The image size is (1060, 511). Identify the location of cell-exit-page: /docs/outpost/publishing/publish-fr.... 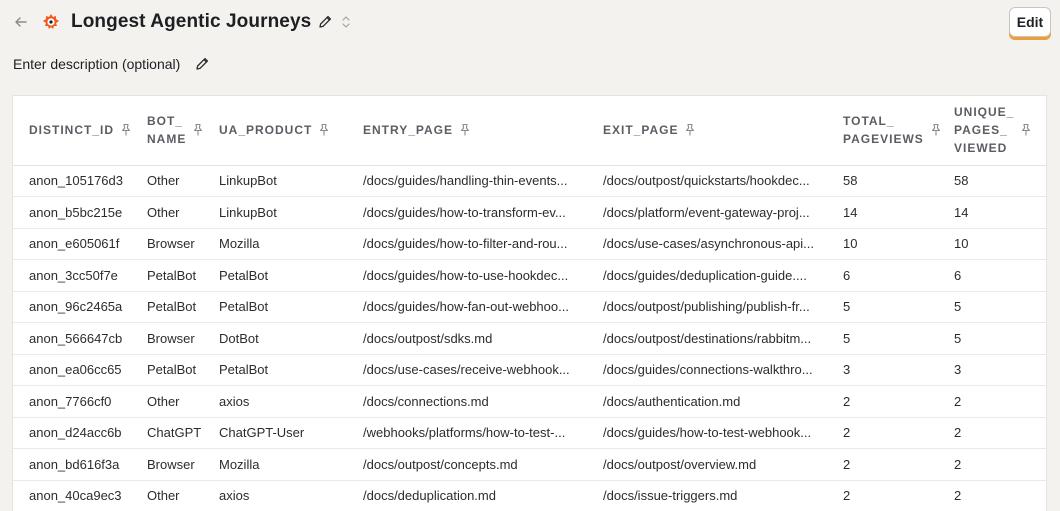
(707, 307).